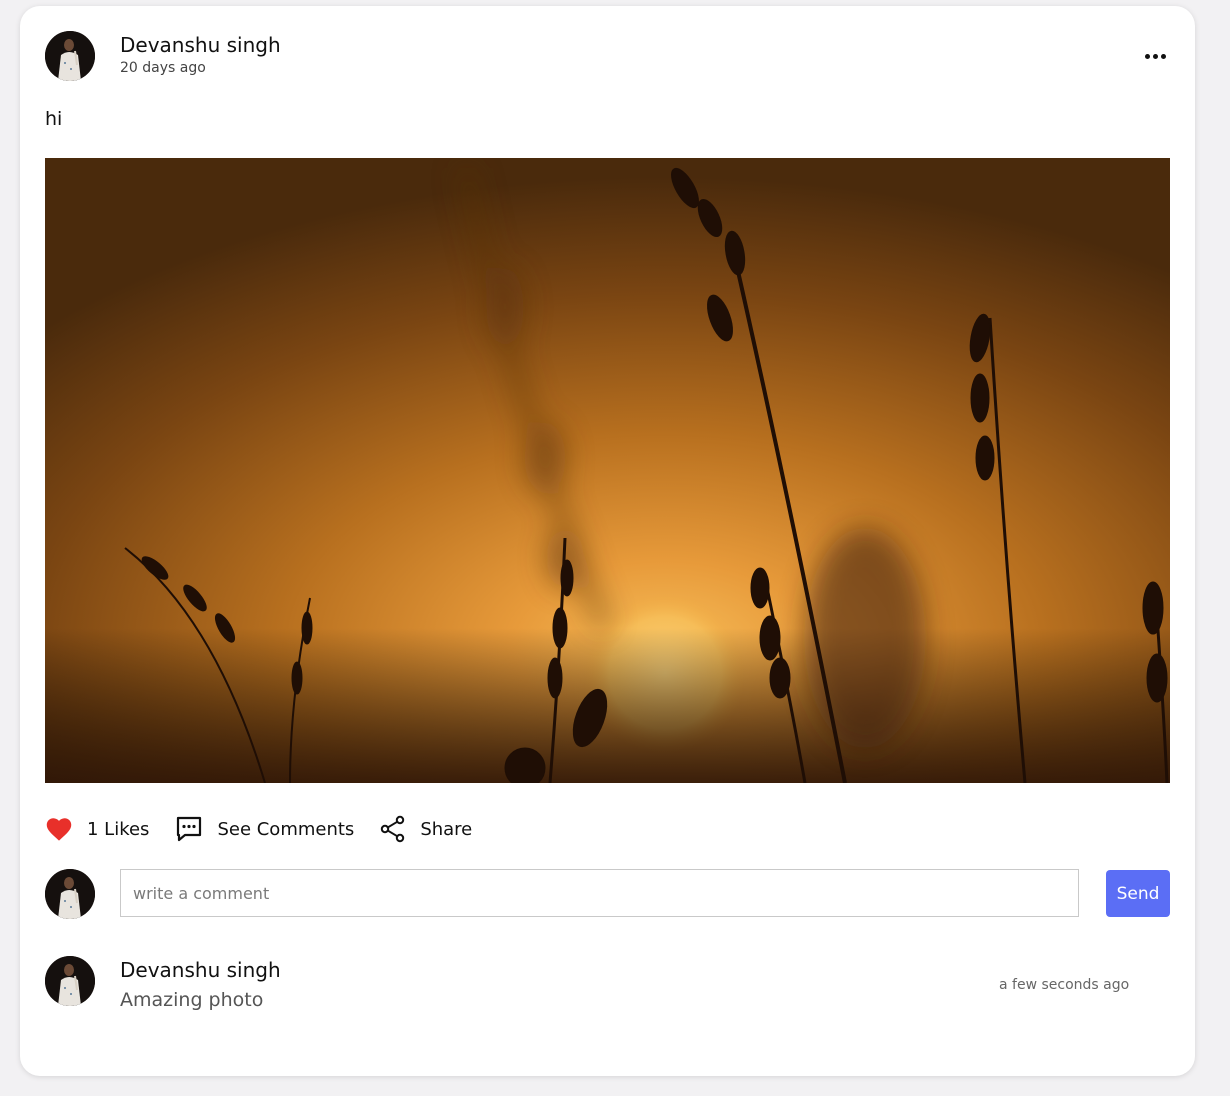 The image size is (1230, 1096). I want to click on current-user-avatar, so click(70, 894).